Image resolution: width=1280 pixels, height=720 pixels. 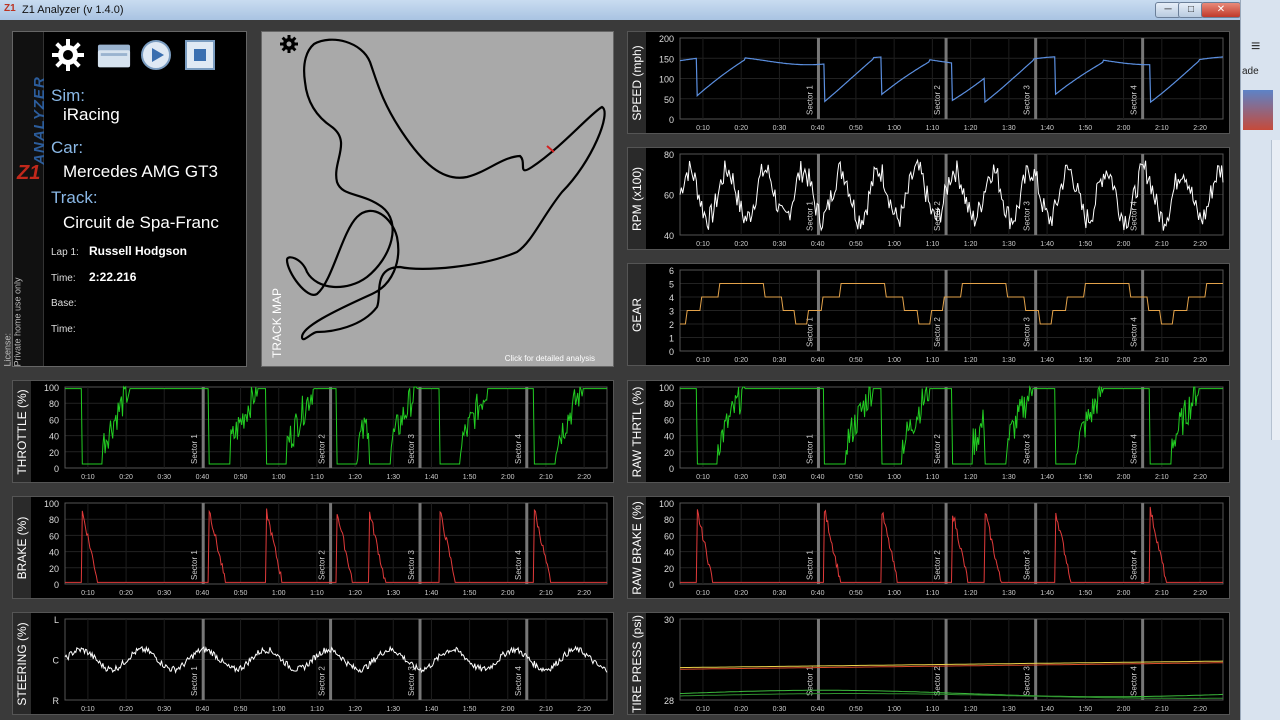 I want to click on steering-ytick: L, so click(x=56, y=620).